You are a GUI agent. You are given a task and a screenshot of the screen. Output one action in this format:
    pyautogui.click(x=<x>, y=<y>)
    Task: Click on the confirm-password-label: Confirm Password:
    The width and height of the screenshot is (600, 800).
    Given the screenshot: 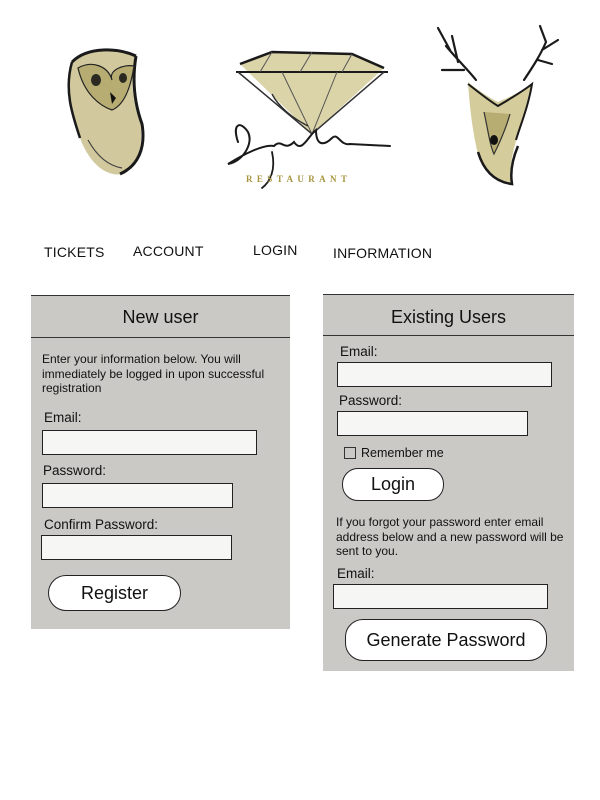 What is the action you would take?
    pyautogui.click(x=101, y=524)
    